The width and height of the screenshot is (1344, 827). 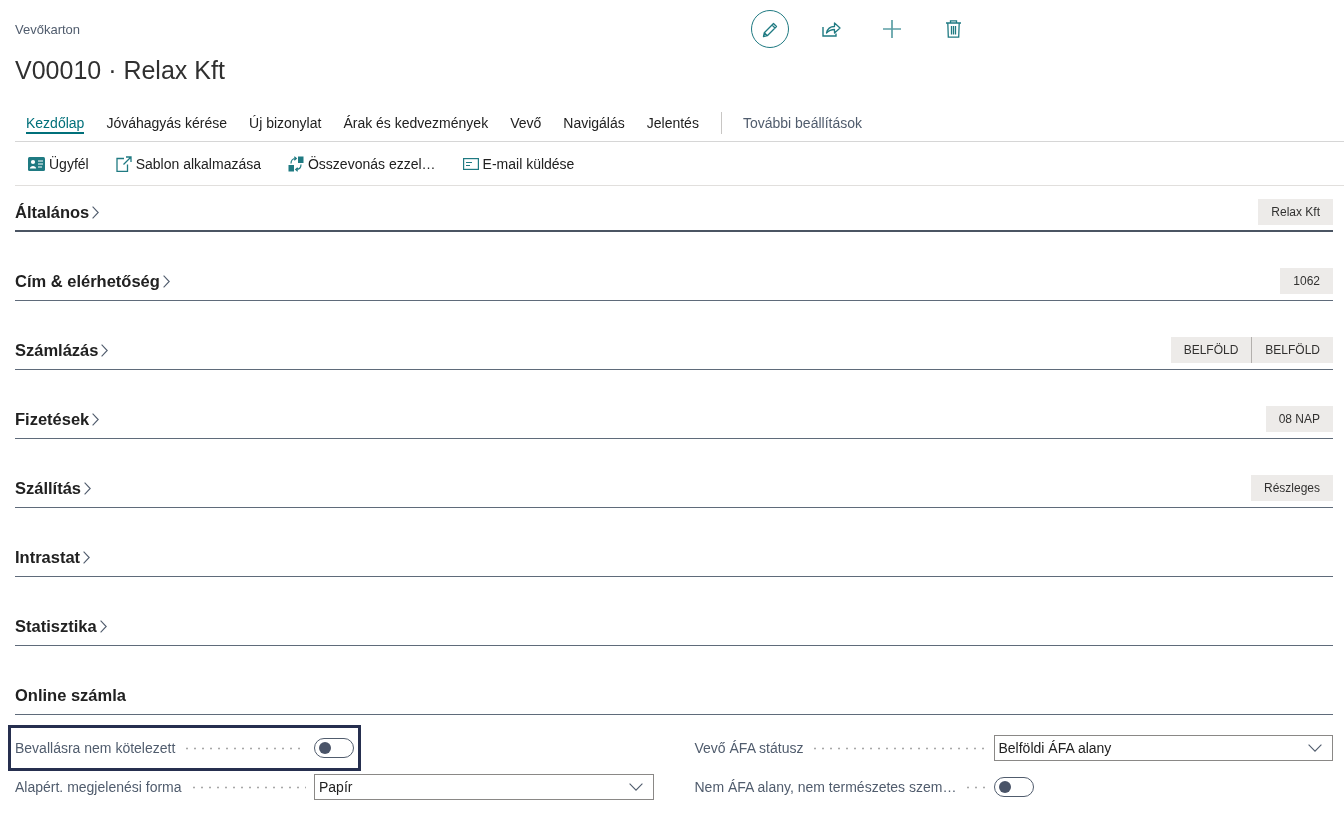 I want to click on summary-value: 08 NAP, so click(x=1299, y=419).